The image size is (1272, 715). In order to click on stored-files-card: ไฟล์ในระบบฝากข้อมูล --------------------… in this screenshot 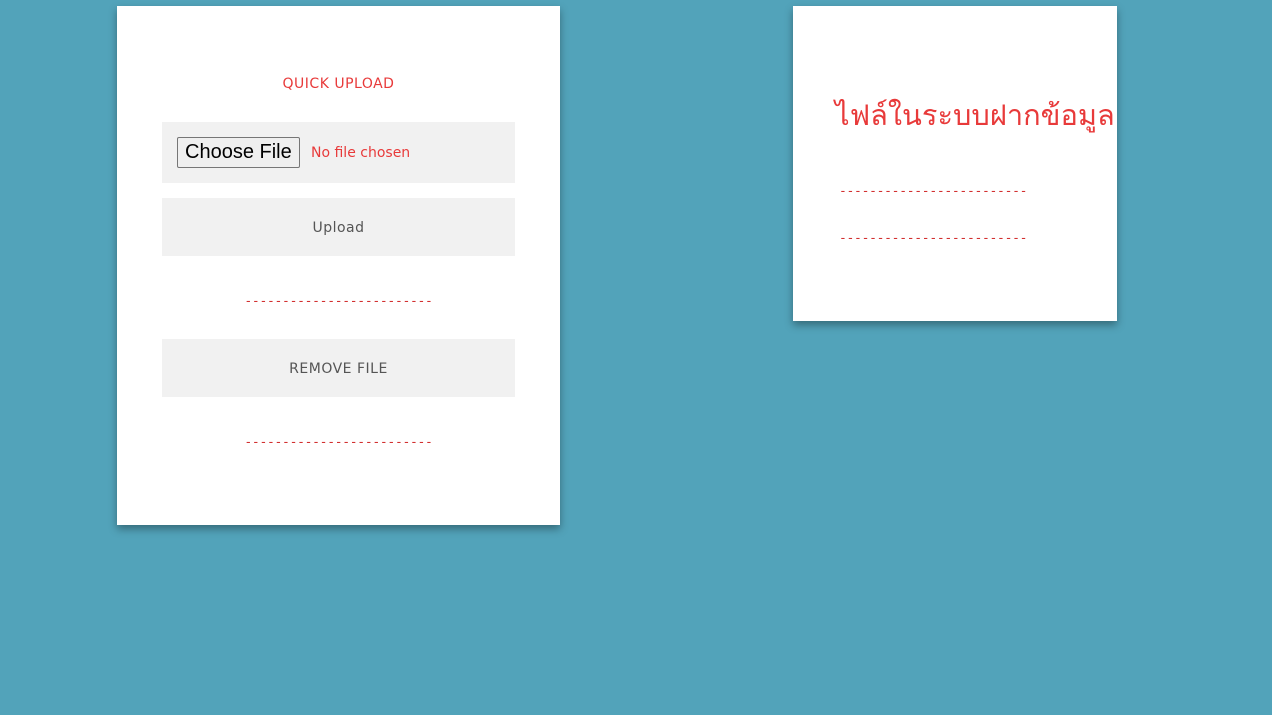, I will do `click(955, 163)`.